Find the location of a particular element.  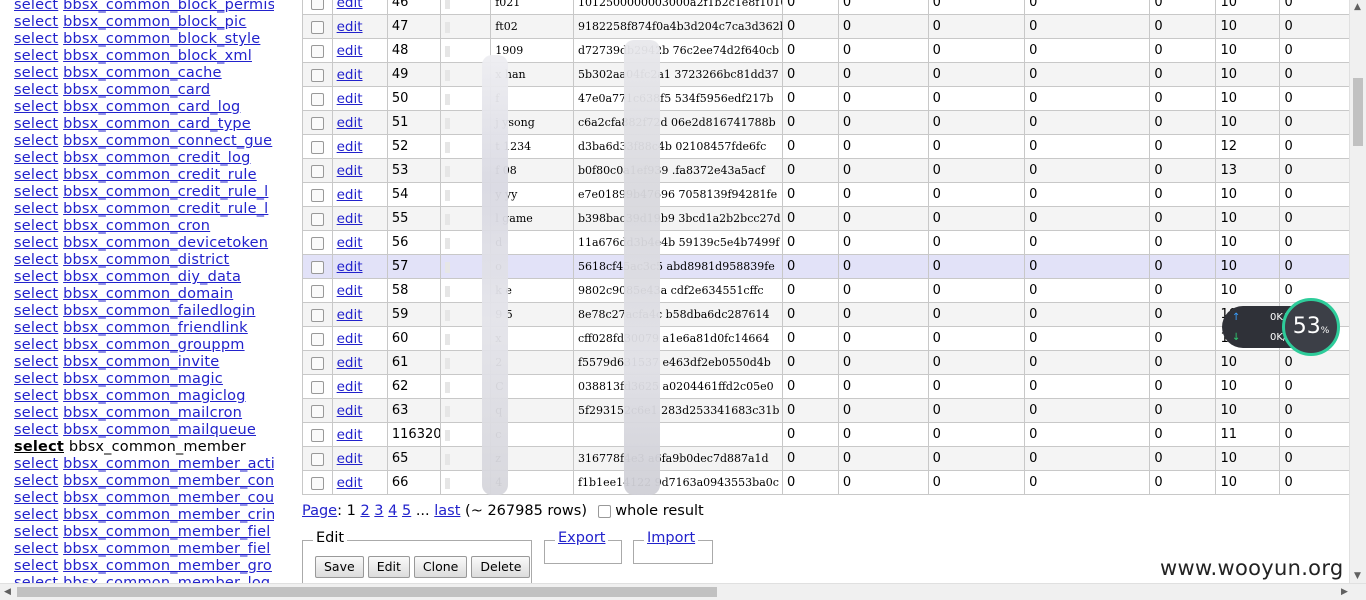

table-name-link: bbsx_common_block_permis is located at coordinates (168, 6).